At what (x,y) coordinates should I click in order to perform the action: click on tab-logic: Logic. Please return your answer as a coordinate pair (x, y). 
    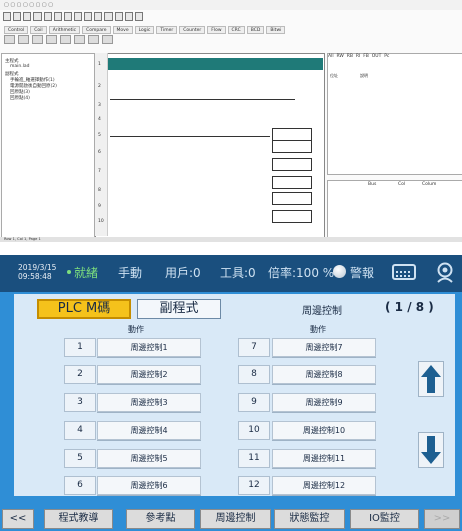
    Looking at the image, I should click on (144, 30).